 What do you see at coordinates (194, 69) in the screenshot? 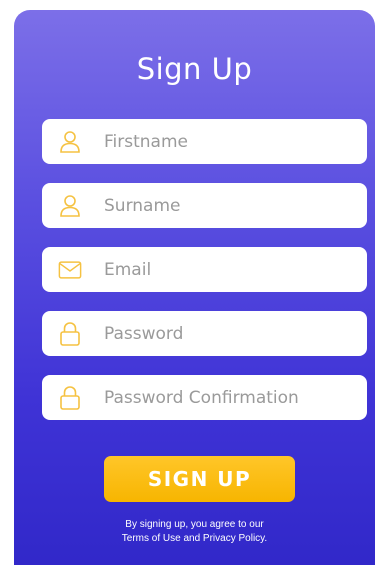
I see `page-title: Sign Up` at bounding box center [194, 69].